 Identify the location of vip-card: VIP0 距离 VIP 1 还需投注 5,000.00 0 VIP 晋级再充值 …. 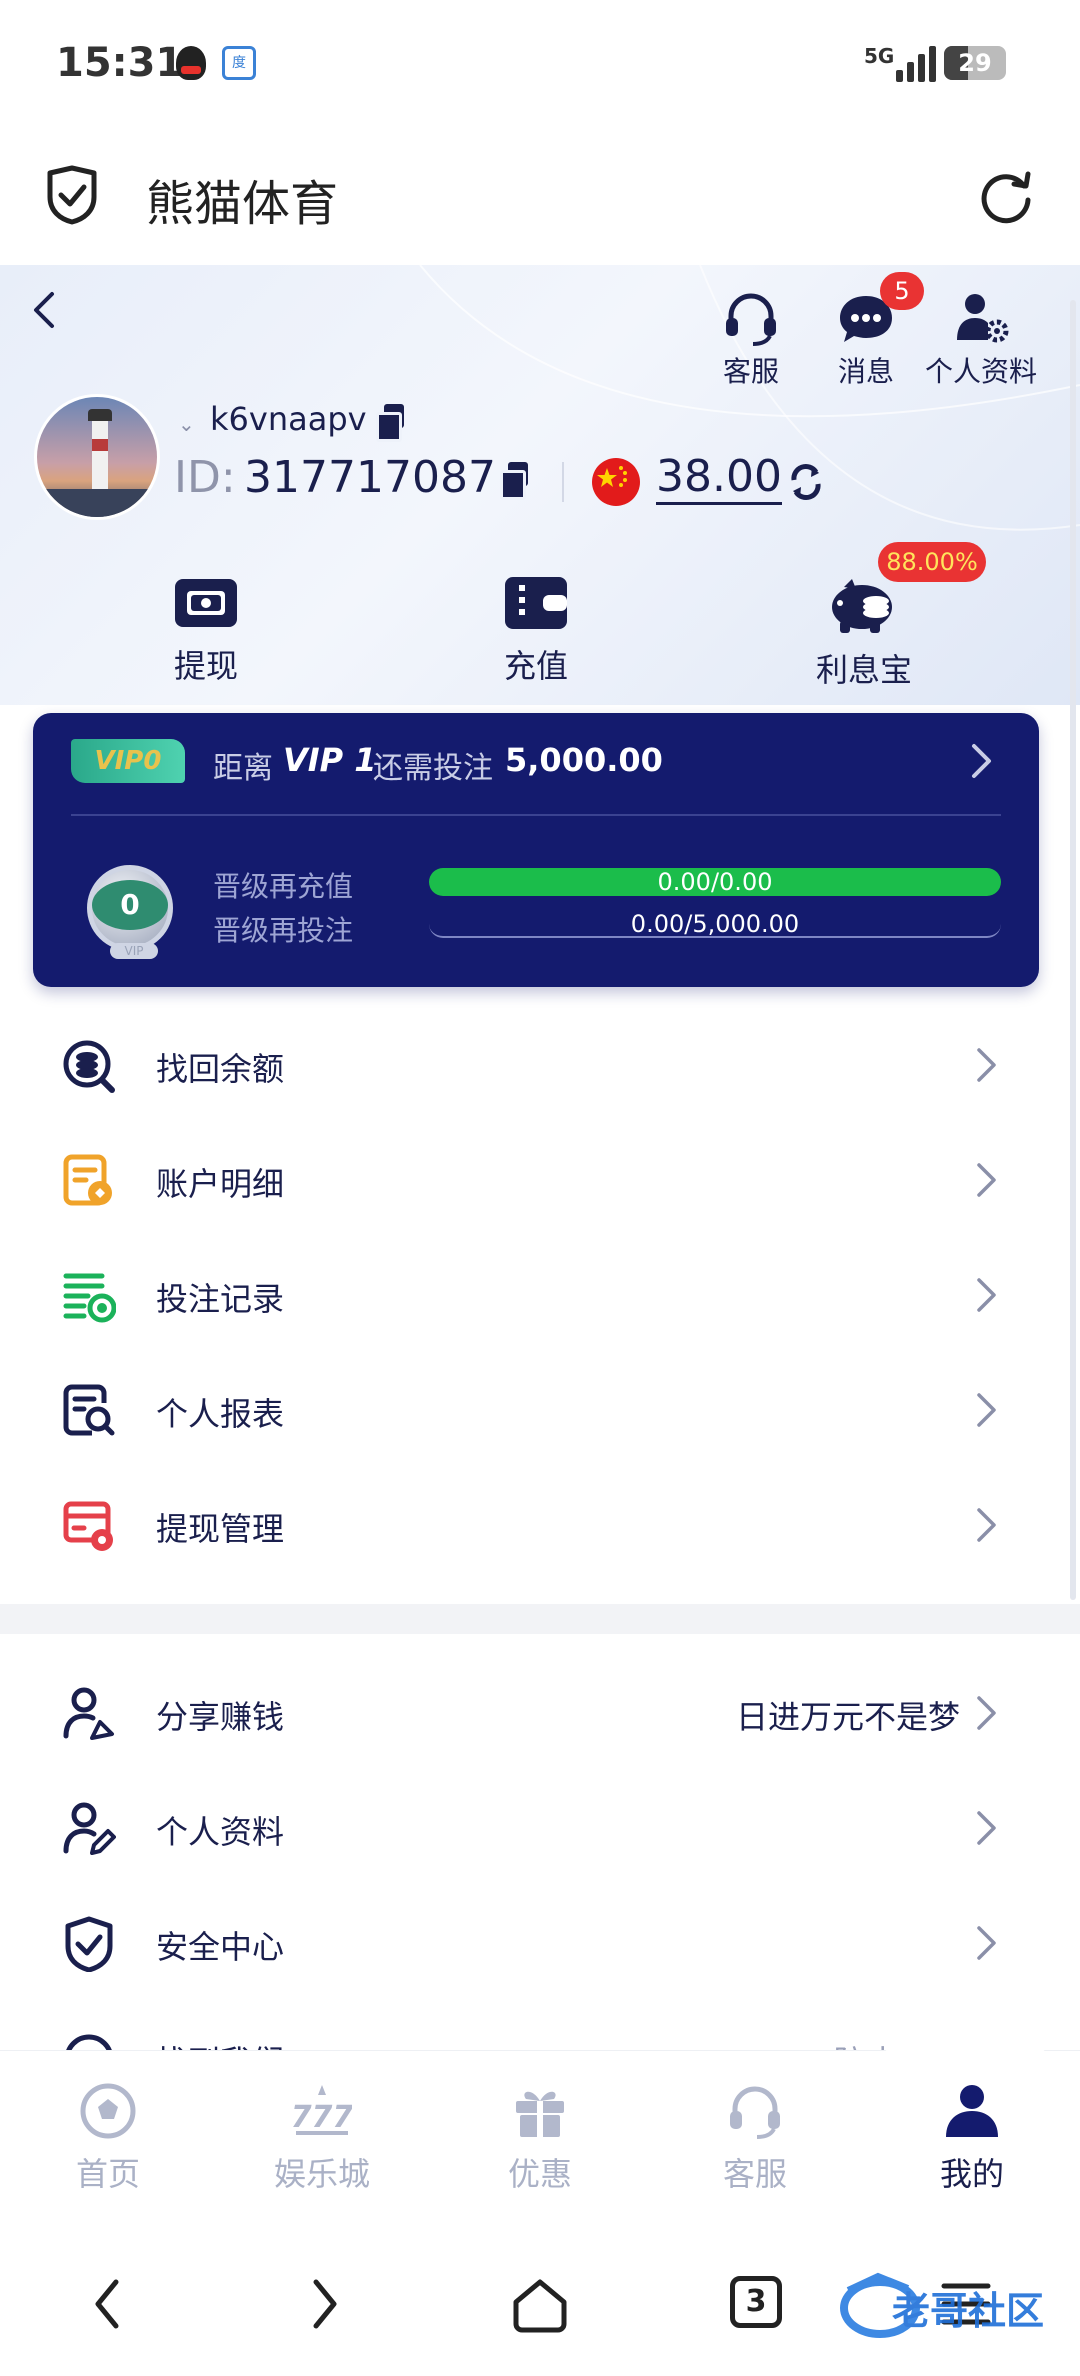
(536, 850).